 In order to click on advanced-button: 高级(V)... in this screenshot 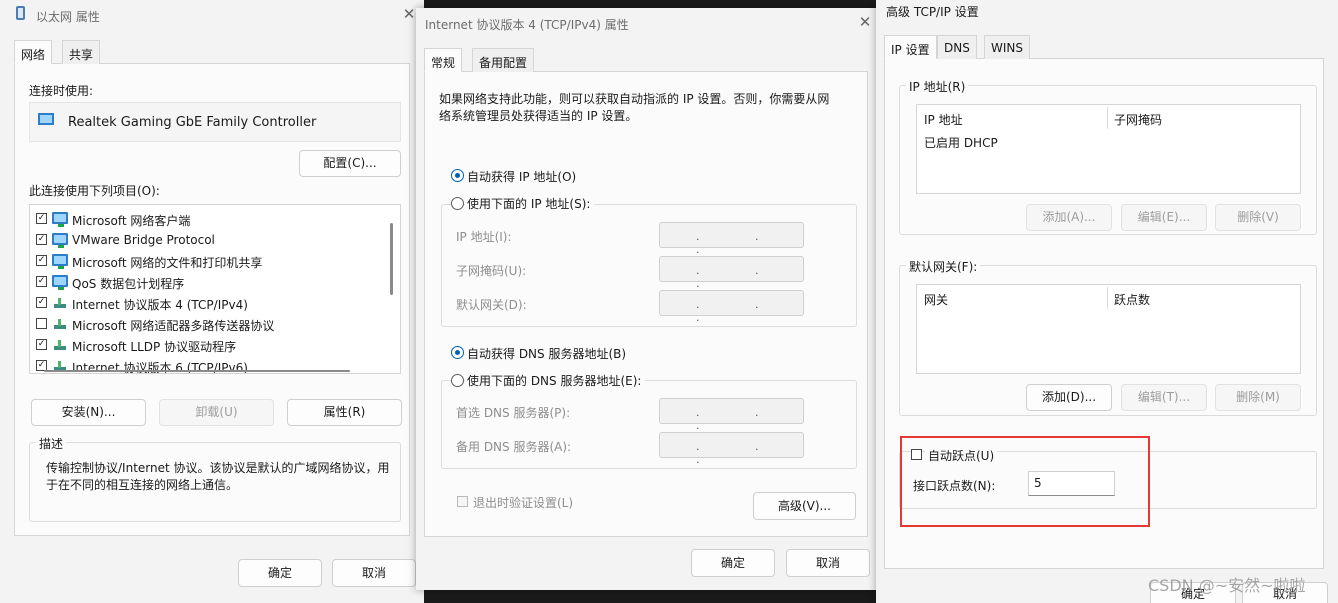, I will do `click(804, 506)`.